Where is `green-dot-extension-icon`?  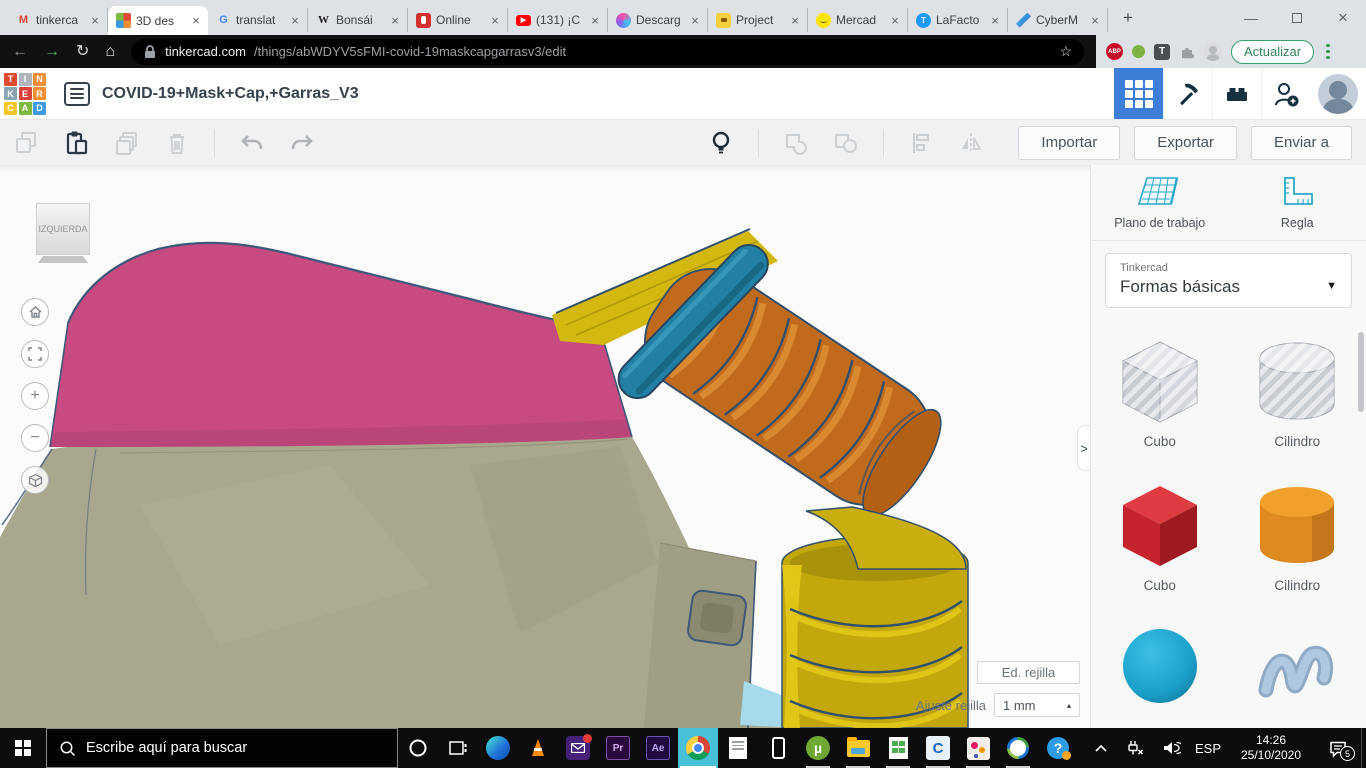
green-dot-extension-icon is located at coordinates (1138, 51).